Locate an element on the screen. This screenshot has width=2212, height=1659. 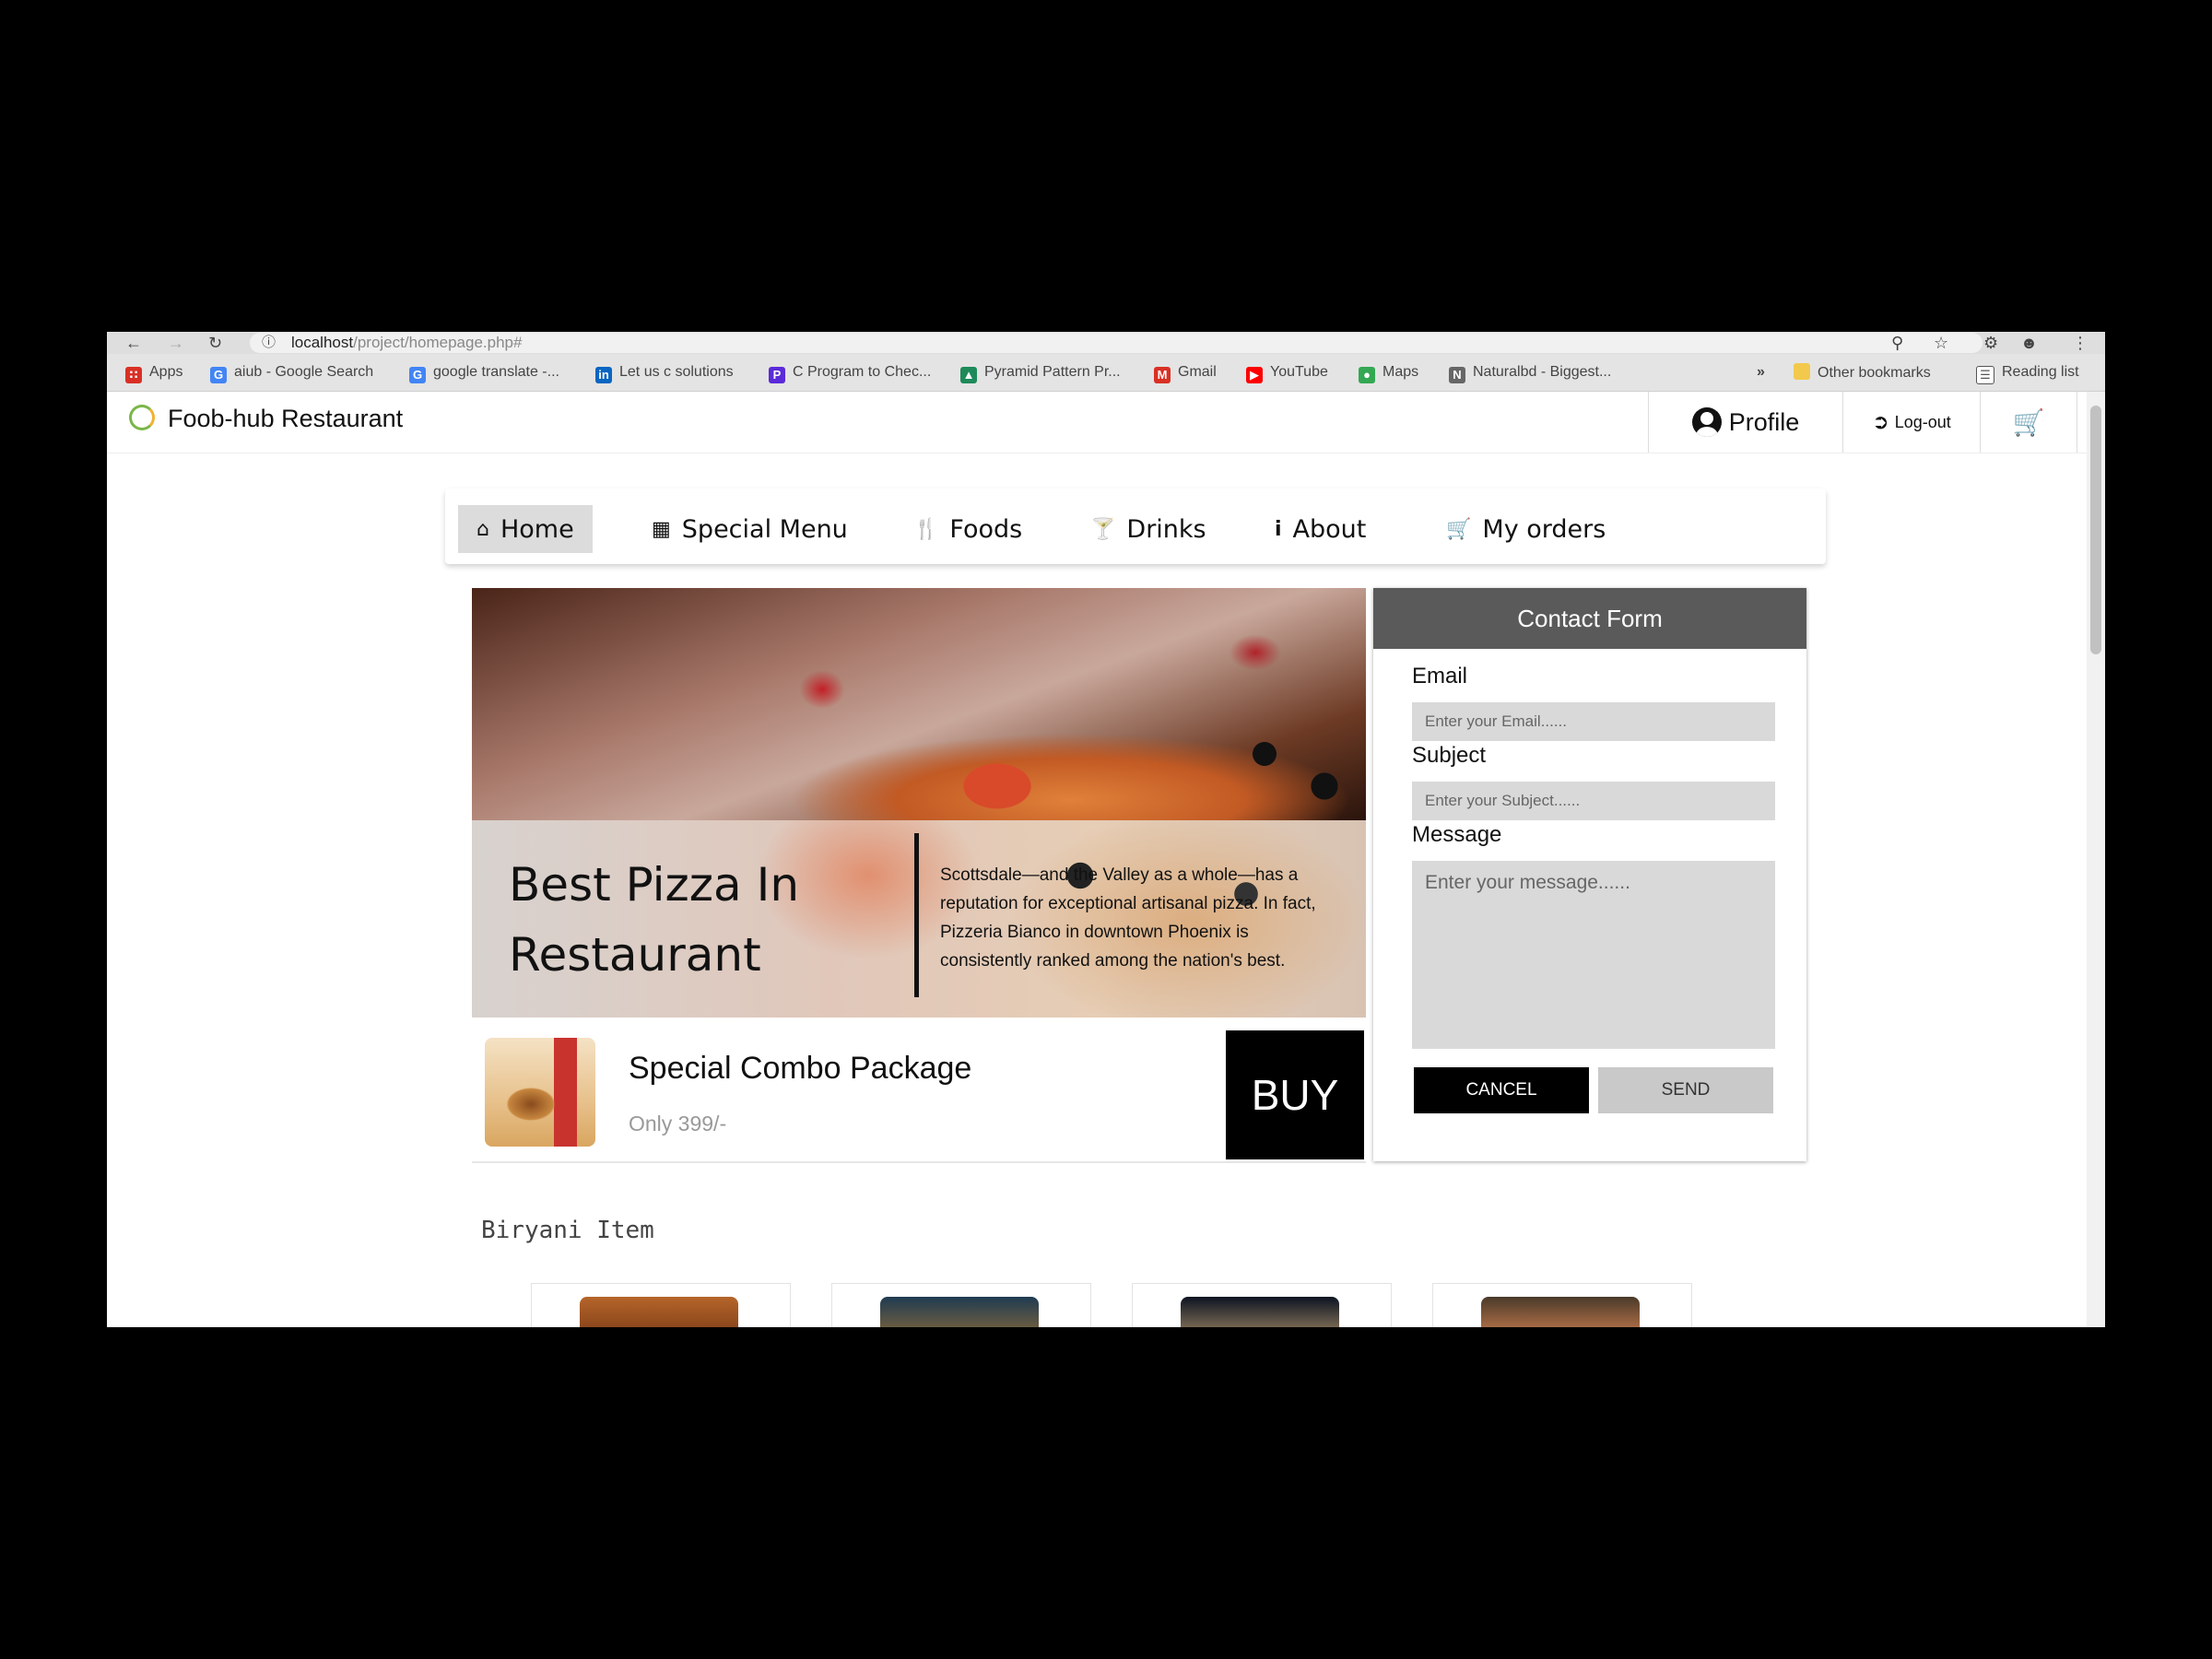
back-icon: ← is located at coordinates (133, 343).